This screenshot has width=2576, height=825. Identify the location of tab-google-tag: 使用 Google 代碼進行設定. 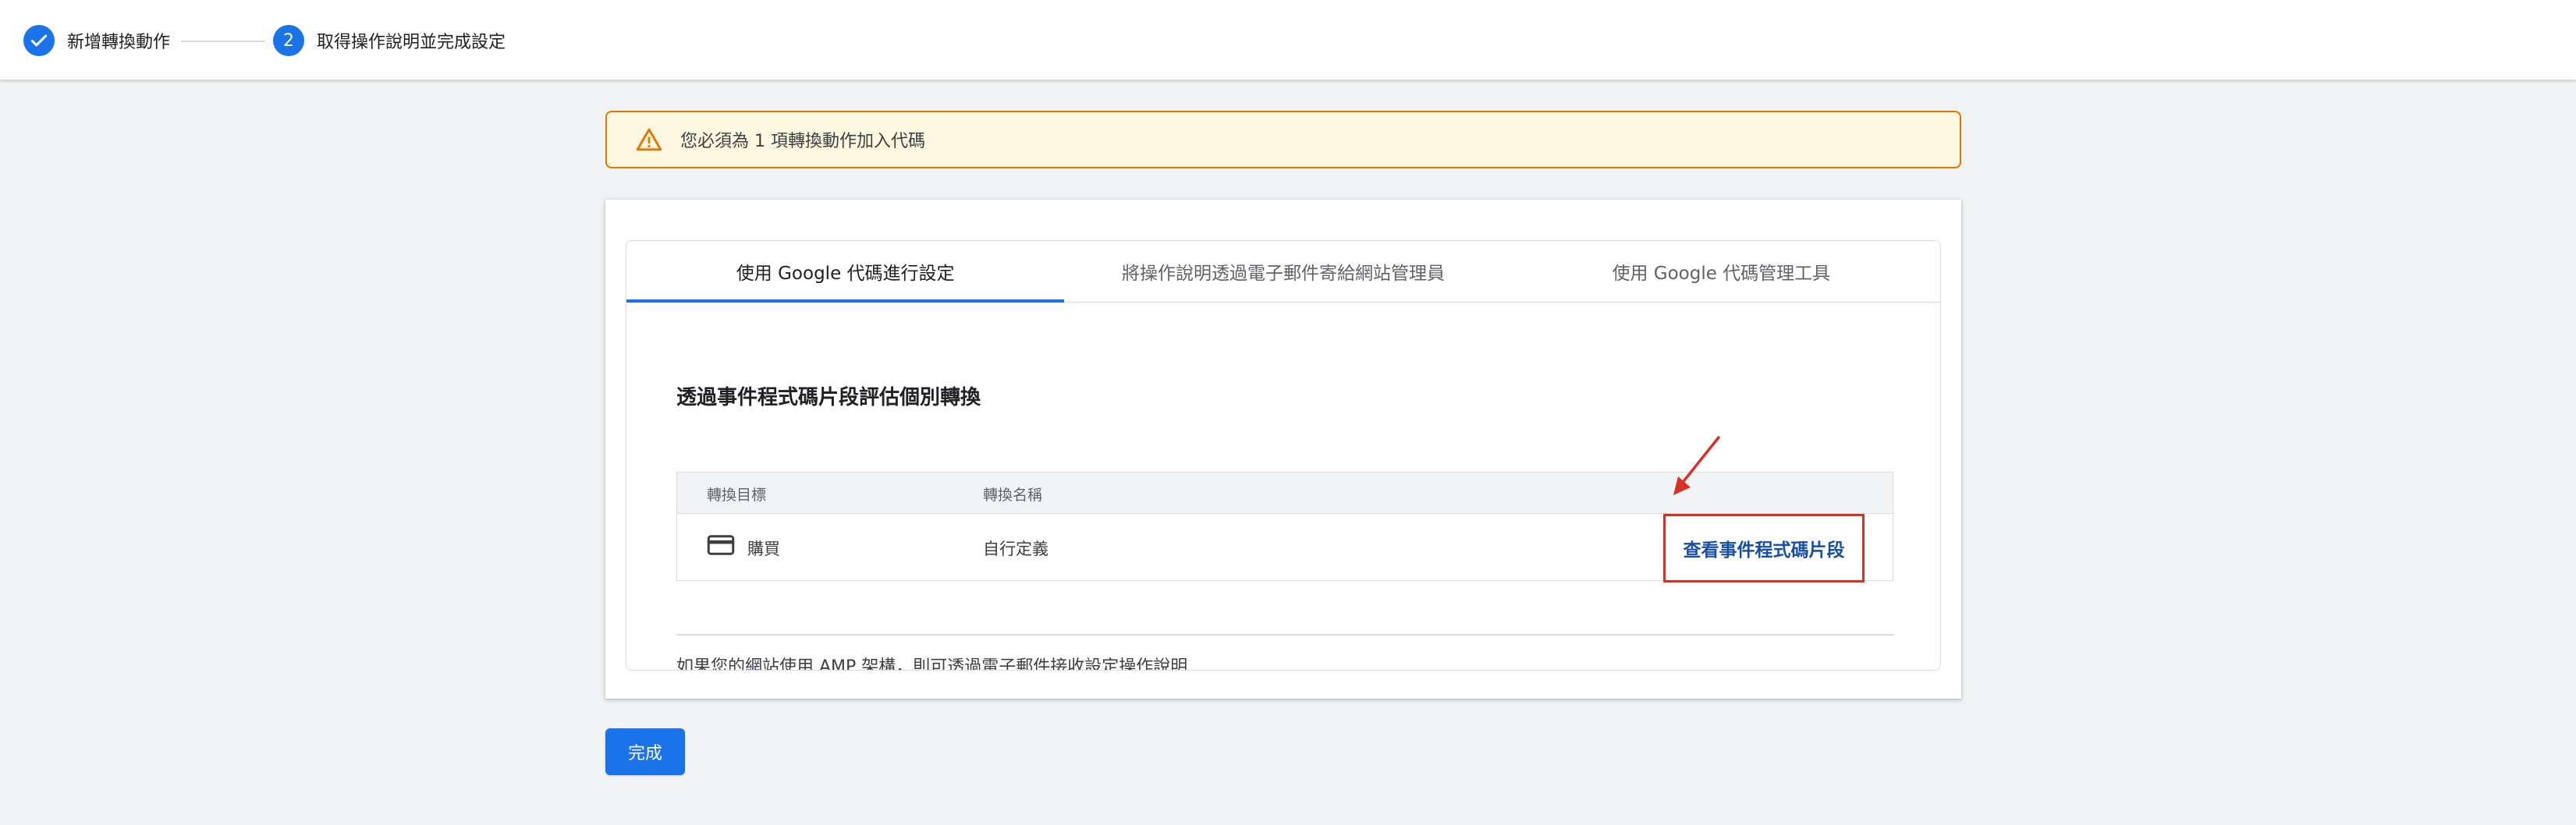
(845, 272).